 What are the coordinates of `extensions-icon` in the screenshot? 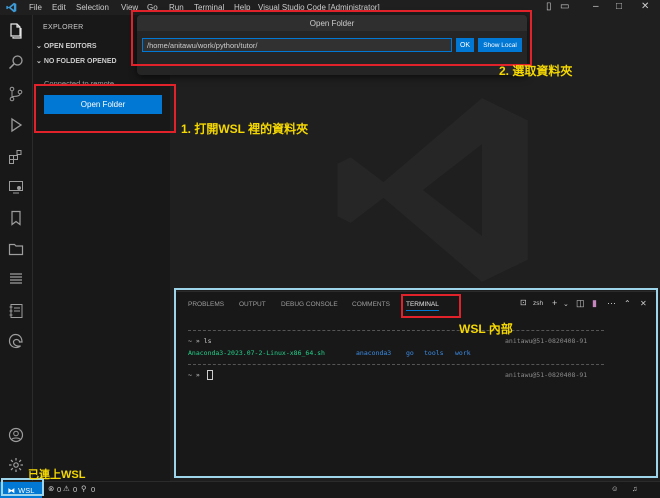 It's located at (16, 157).